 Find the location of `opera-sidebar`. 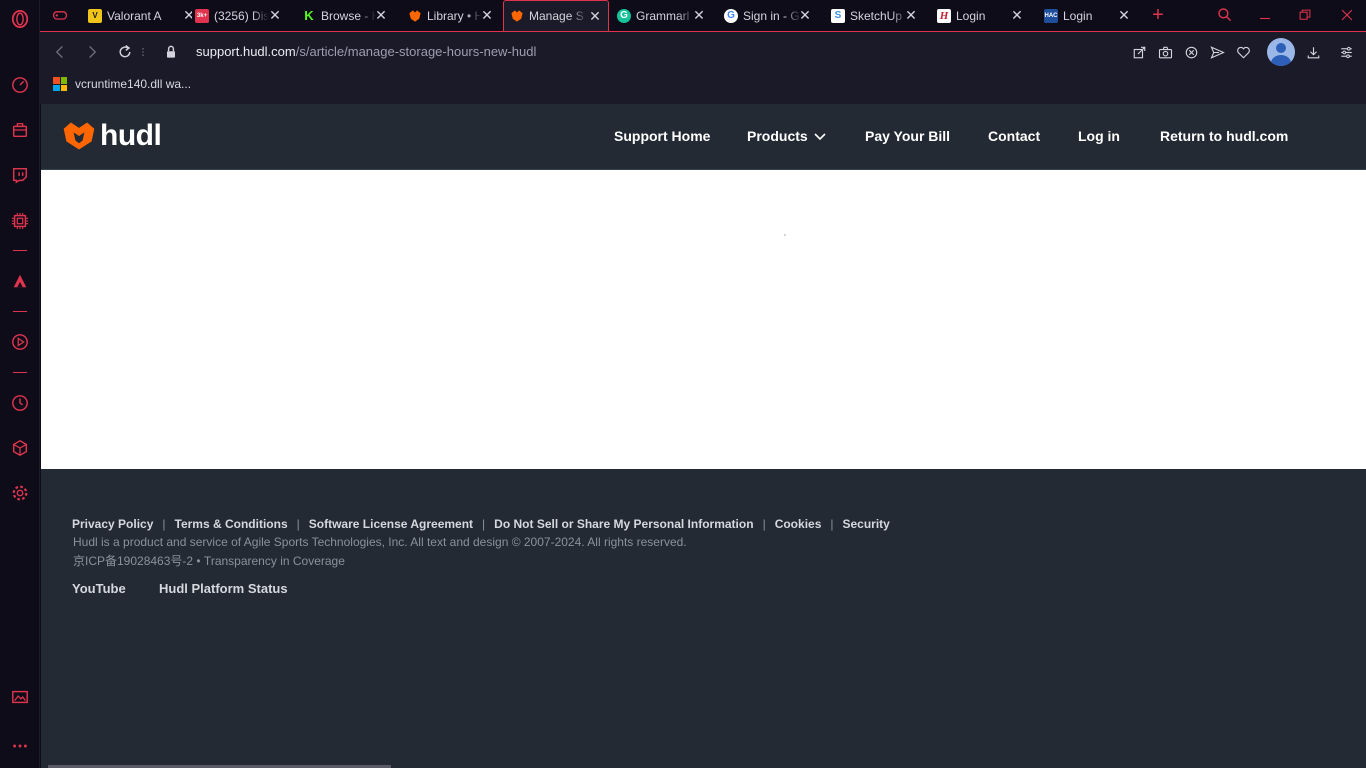

opera-sidebar is located at coordinates (20, 384).